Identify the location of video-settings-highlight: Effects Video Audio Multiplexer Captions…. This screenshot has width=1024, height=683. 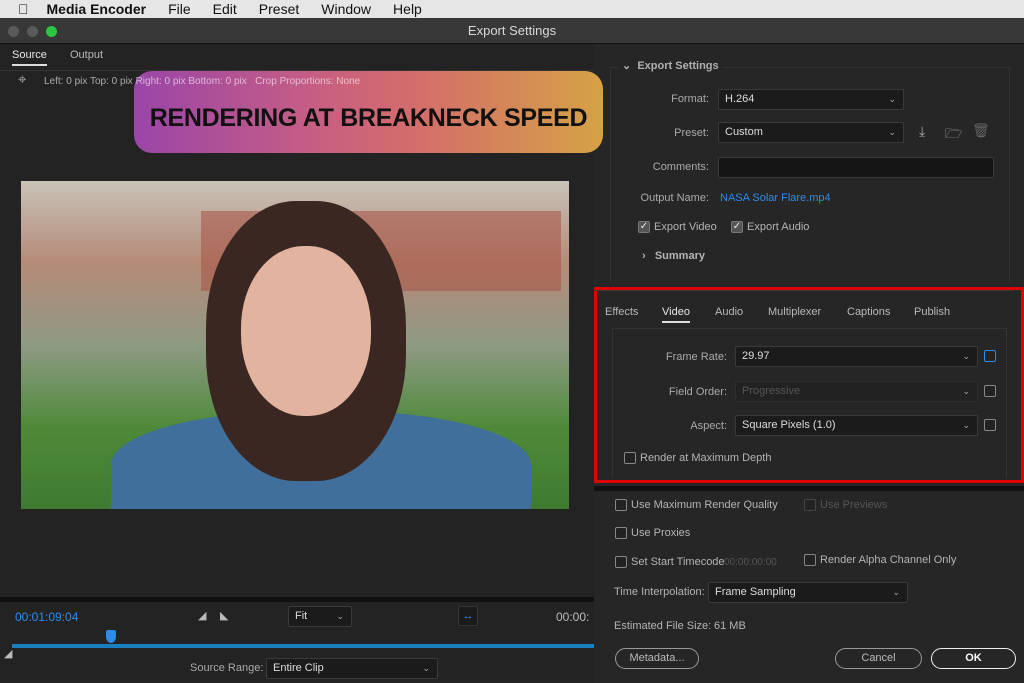
(809, 385).